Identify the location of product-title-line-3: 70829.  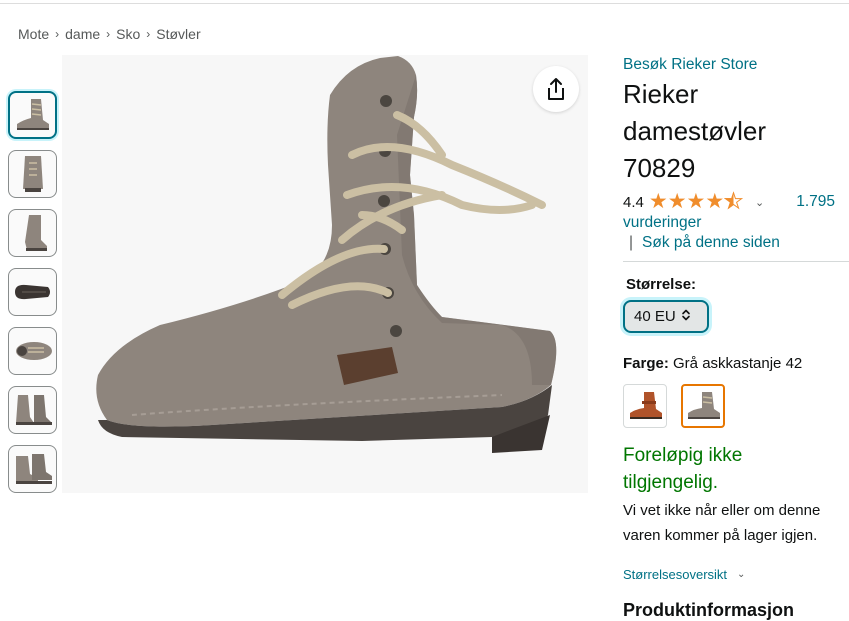
(659, 168).